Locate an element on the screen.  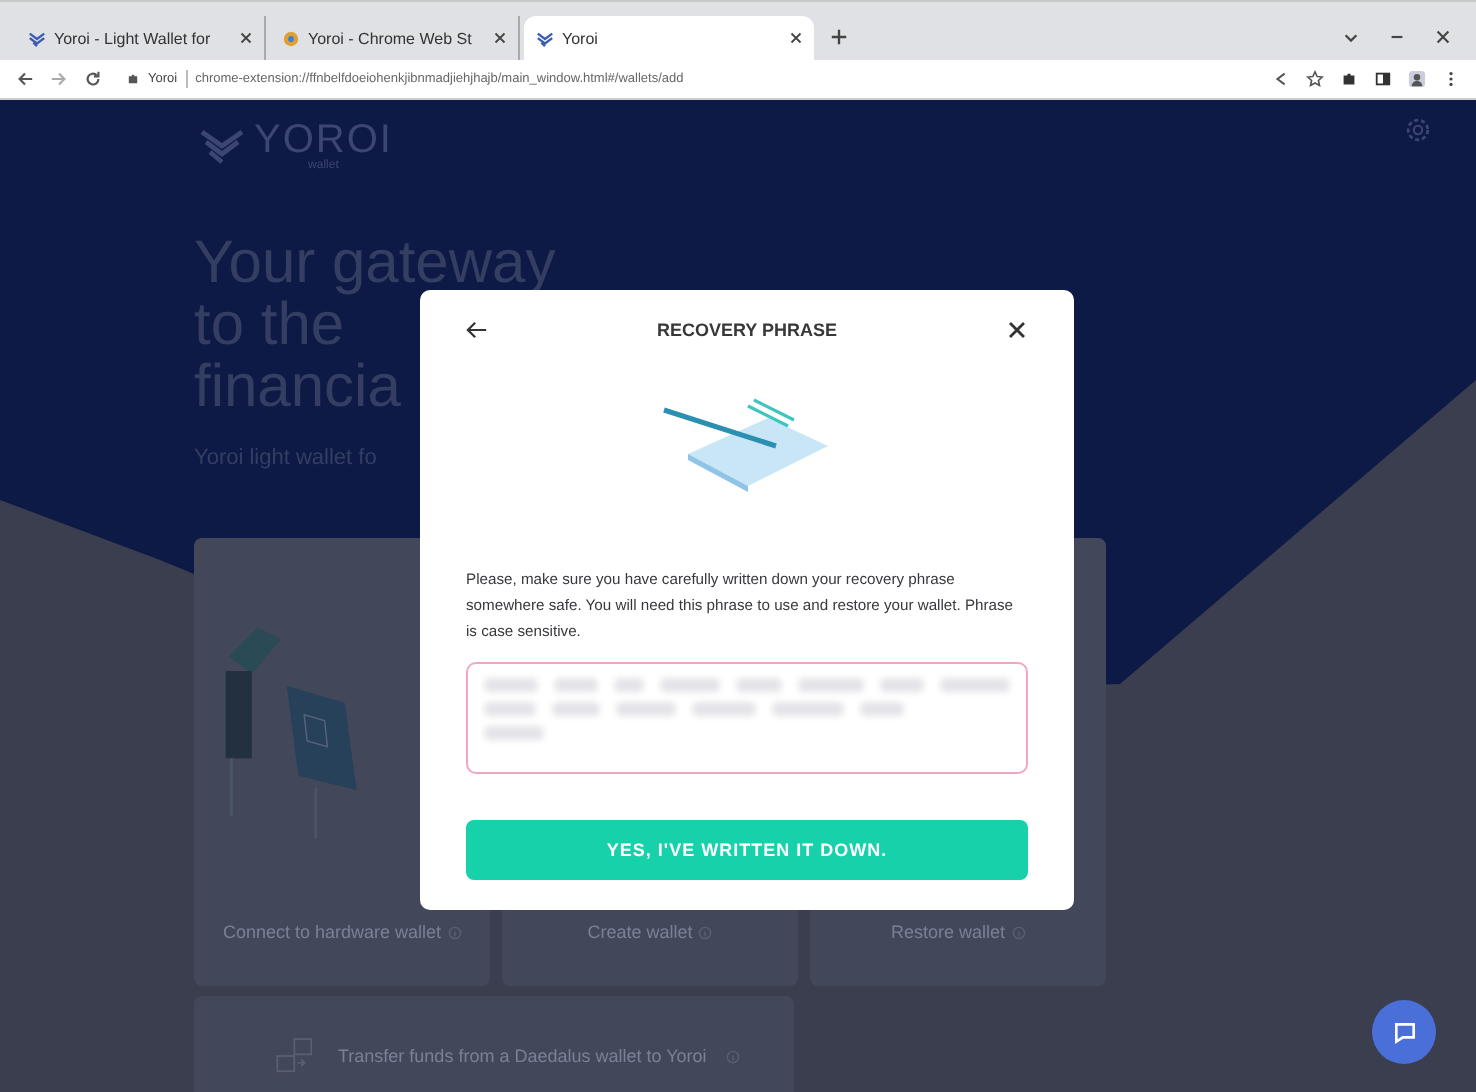
card-label: Connect to hardware wallet is located at coordinates (332, 932).